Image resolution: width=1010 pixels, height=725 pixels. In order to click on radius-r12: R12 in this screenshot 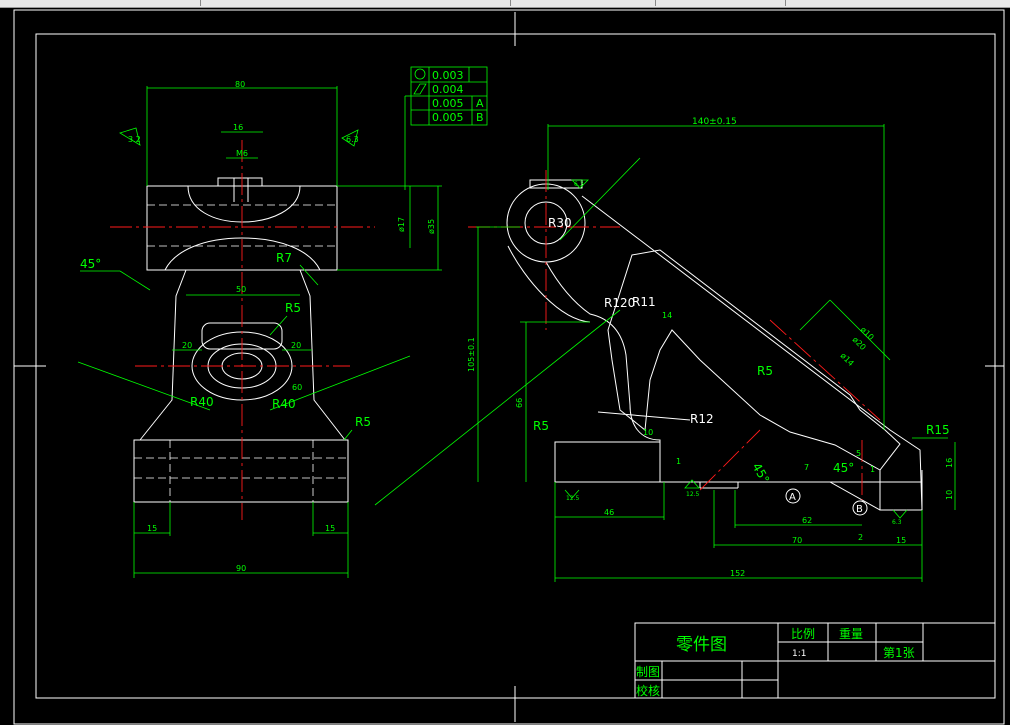, I will do `click(702, 419)`.